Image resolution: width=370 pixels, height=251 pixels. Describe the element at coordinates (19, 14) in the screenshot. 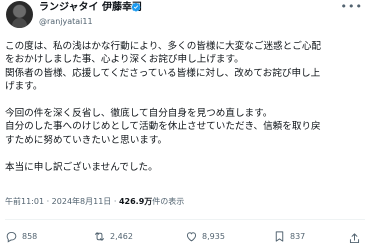

I see `avatar` at that location.